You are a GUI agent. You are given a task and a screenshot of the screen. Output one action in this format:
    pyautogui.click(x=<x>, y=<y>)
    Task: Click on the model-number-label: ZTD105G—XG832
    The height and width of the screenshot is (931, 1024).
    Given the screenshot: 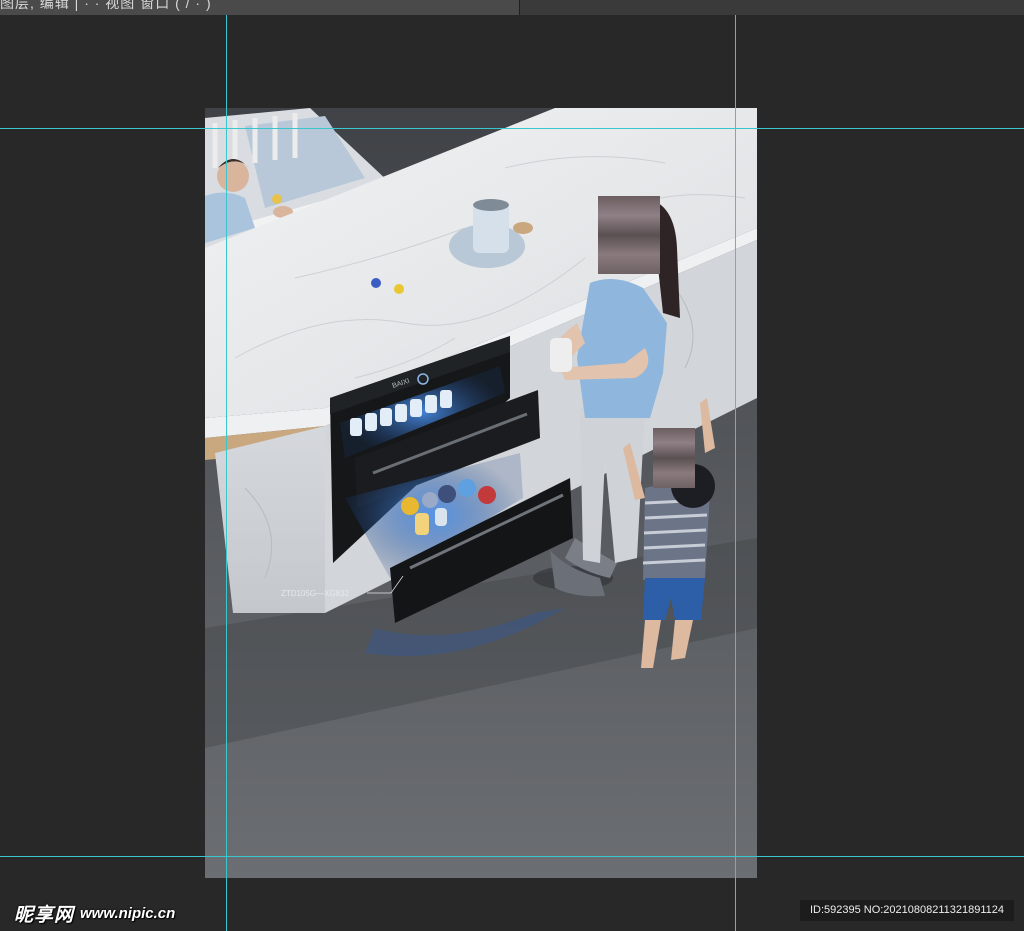 What is the action you would take?
    pyautogui.click(x=315, y=593)
    